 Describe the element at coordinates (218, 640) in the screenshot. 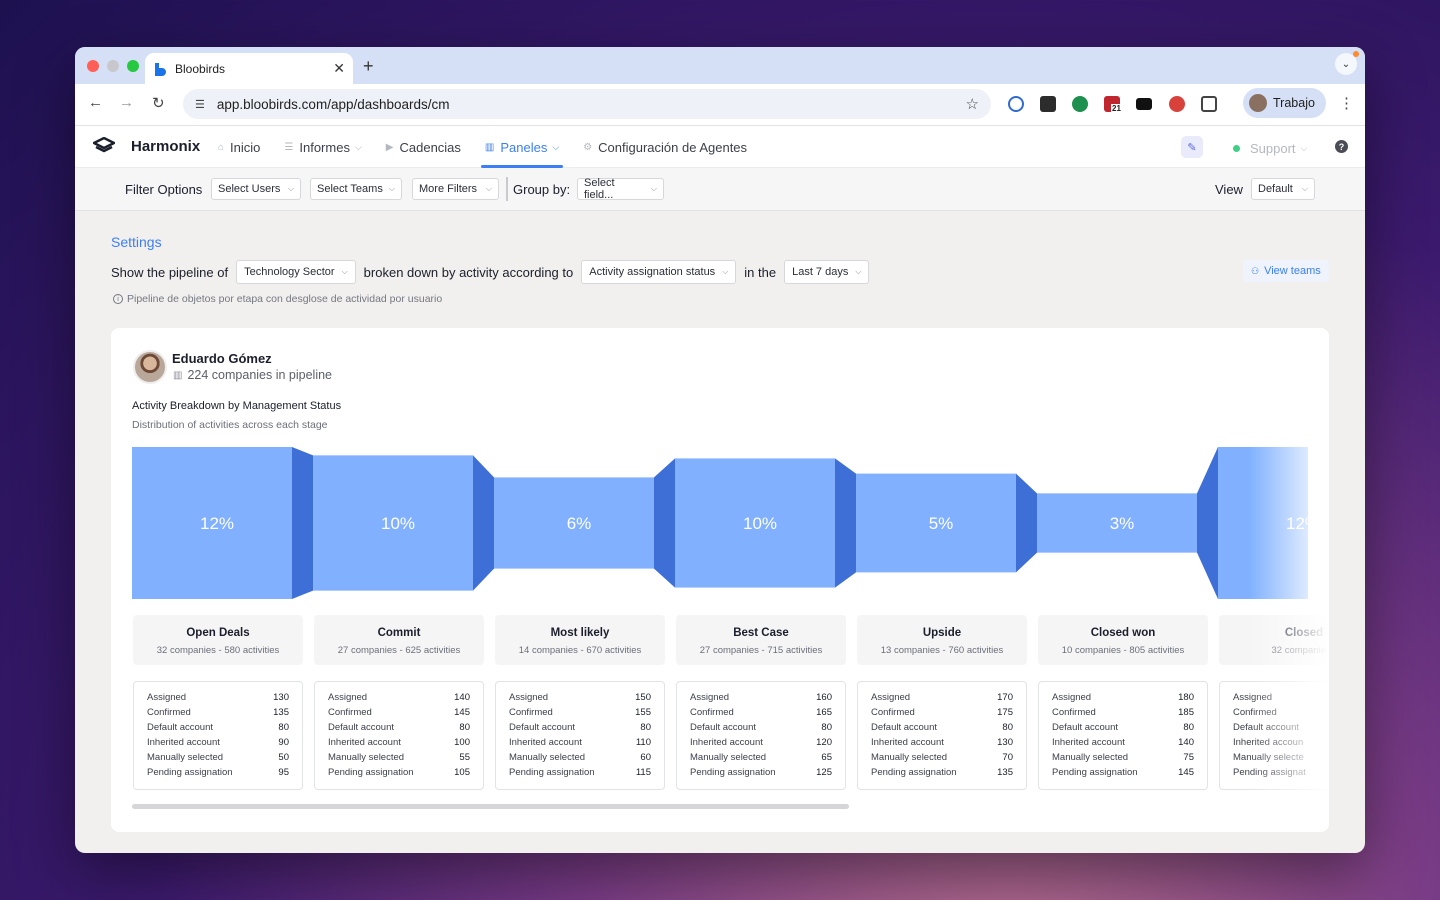

I see `stage-summary-card: Open Deals 32 companies - 580 activities` at that location.